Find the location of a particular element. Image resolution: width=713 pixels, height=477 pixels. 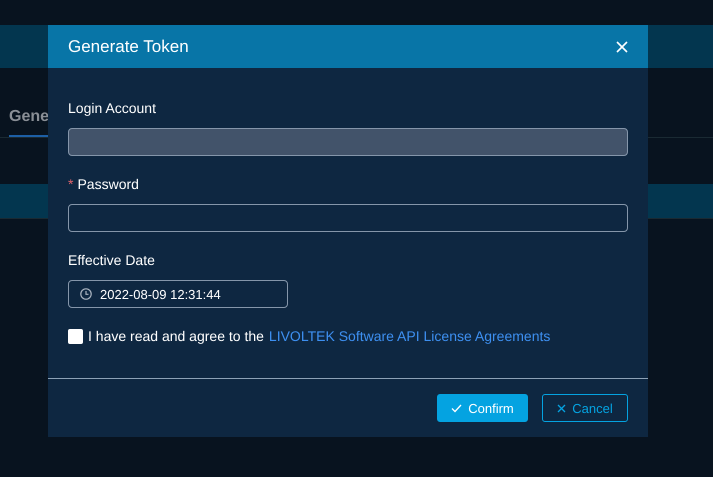

required-mark: * is located at coordinates (71, 184).